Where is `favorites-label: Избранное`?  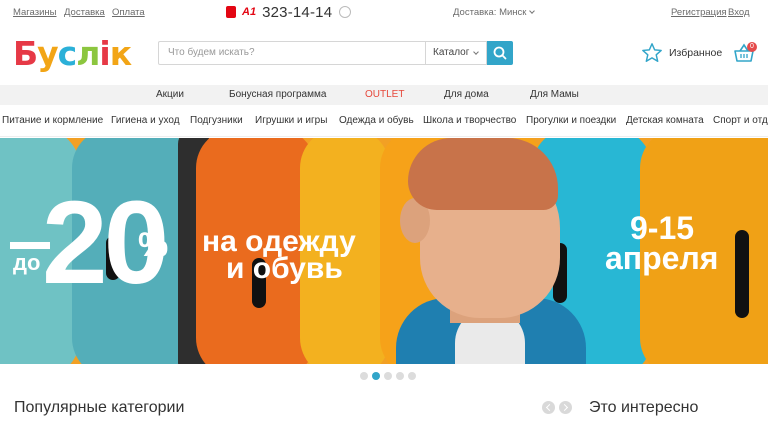 favorites-label: Избранное is located at coordinates (696, 53).